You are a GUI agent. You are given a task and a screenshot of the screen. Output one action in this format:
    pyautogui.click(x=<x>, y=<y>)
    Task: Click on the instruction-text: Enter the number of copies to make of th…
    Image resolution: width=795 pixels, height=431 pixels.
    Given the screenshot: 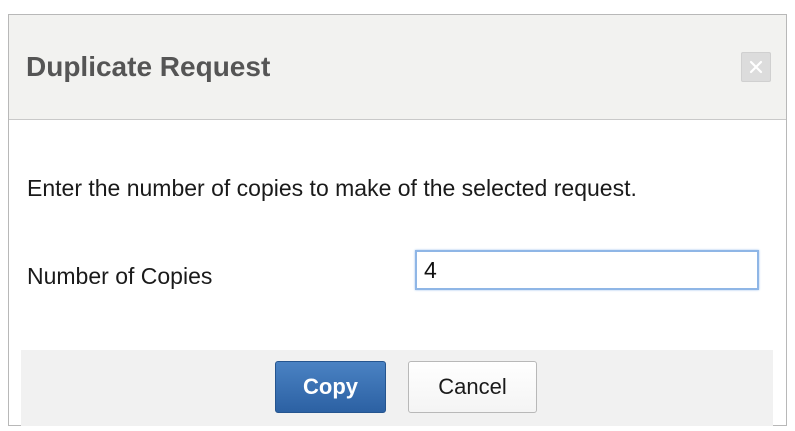 What is the action you would take?
    pyautogui.click(x=332, y=188)
    